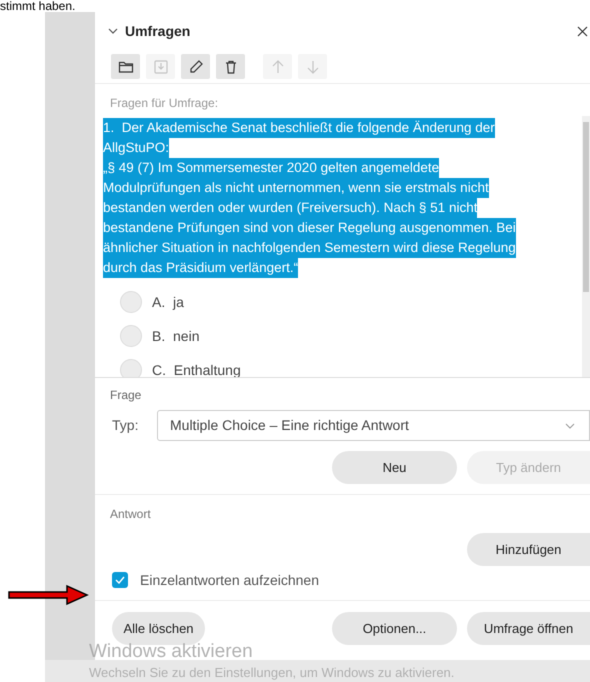  I want to click on pencil-icon, so click(196, 66).